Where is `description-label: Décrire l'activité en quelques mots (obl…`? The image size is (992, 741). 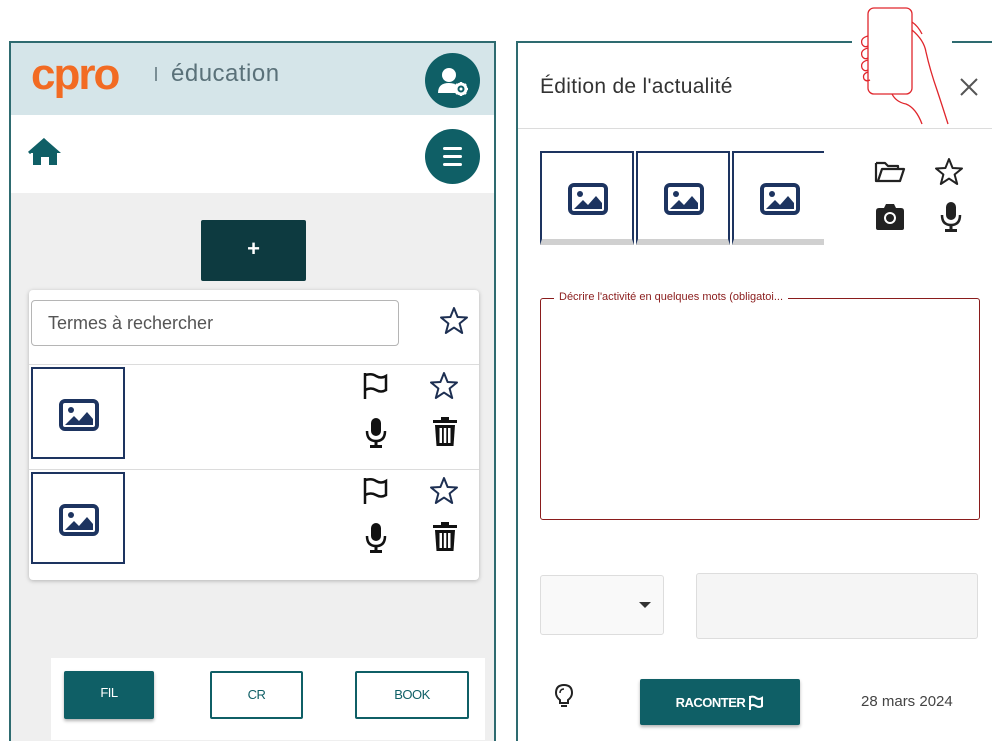
description-label: Décrire l'activité en quelques mots (obl… is located at coordinates (671, 297).